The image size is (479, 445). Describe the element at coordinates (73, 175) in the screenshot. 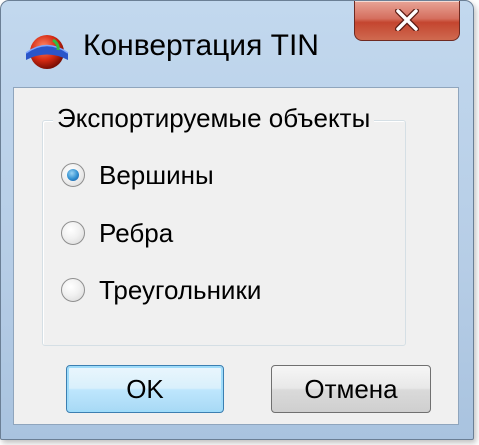

I see `radio-button-selected` at that location.